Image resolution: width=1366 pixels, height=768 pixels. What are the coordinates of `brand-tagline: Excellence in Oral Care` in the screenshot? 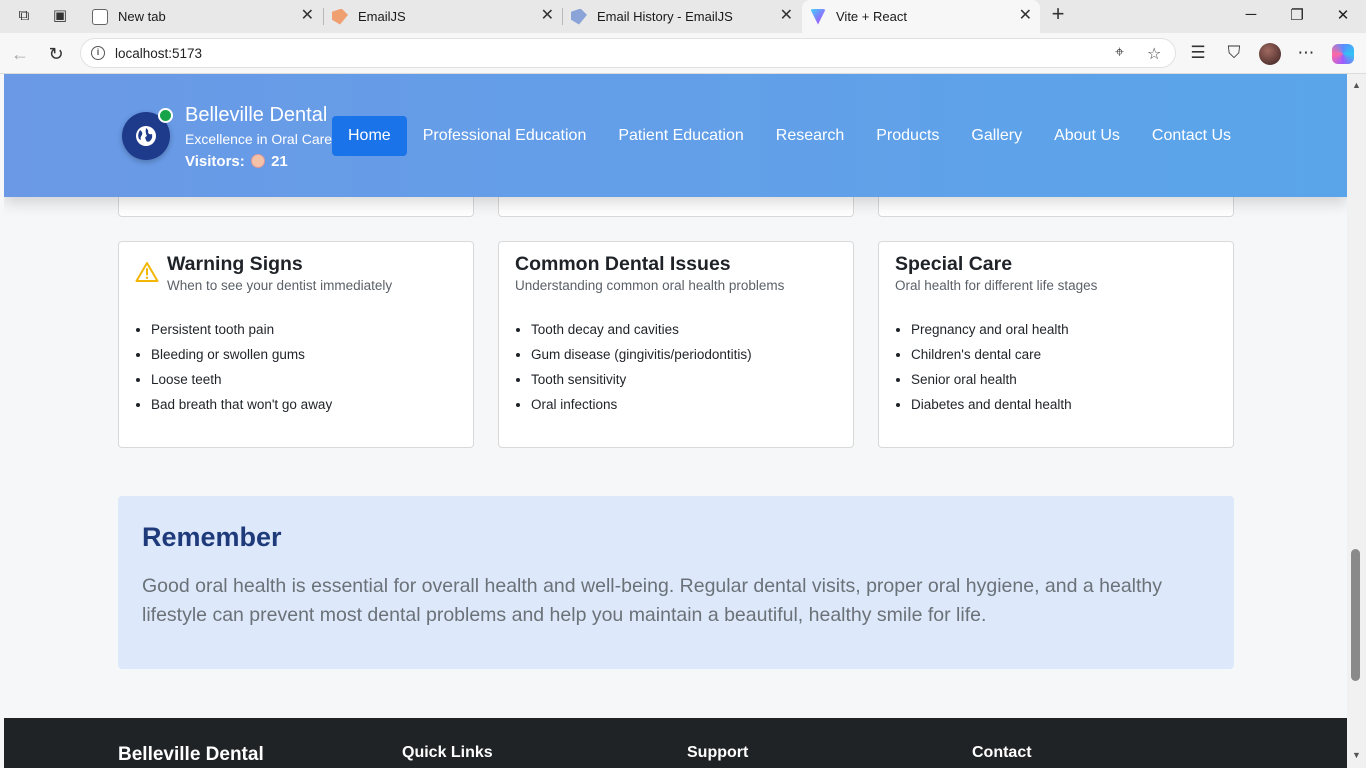 It's located at (259, 139).